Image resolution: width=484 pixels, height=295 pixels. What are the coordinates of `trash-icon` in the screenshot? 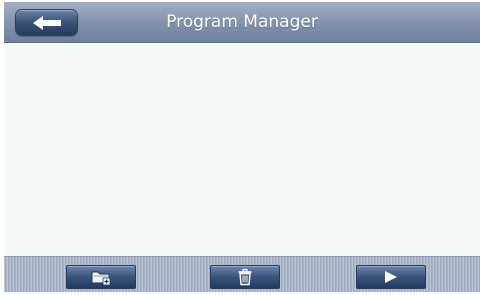 It's located at (245, 277).